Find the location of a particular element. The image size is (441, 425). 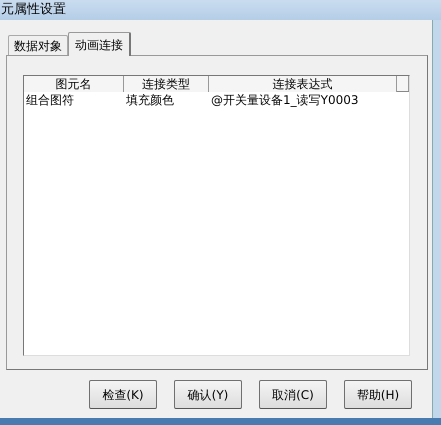

table-cell-text: @开关量设备1_读写Y0003 is located at coordinates (285, 100).